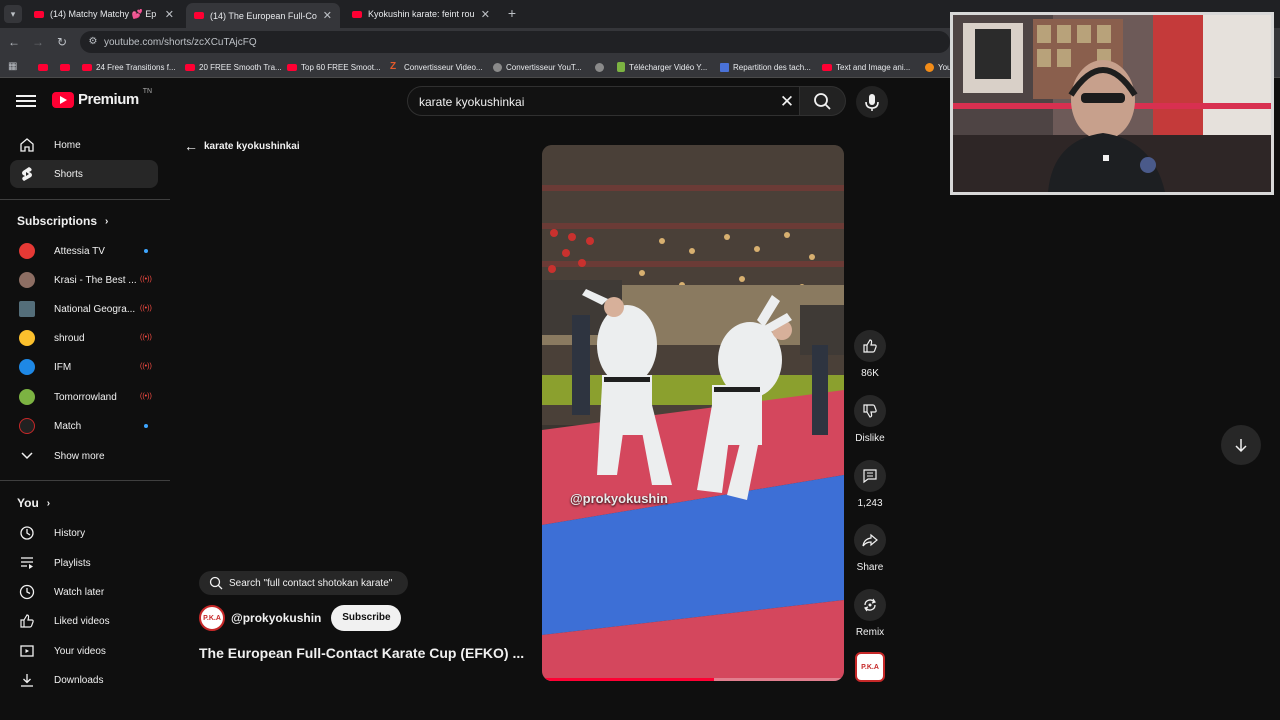 This screenshot has height=720, width=1280. I want to click on tab-title: Kyokushin karate: feint round k, so click(421, 14).